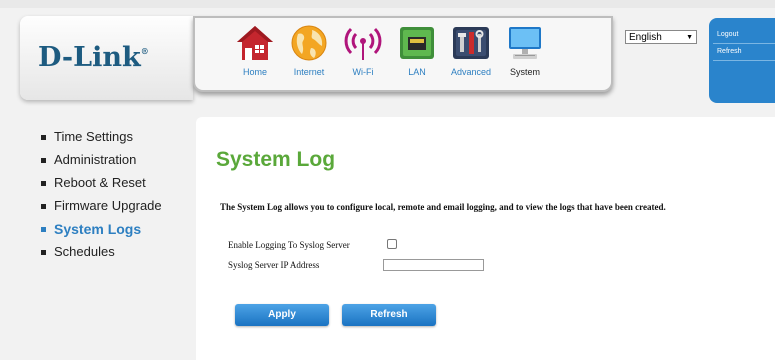  What do you see at coordinates (433, 265) in the screenshot?
I see `syslog-ip-input` at bounding box center [433, 265].